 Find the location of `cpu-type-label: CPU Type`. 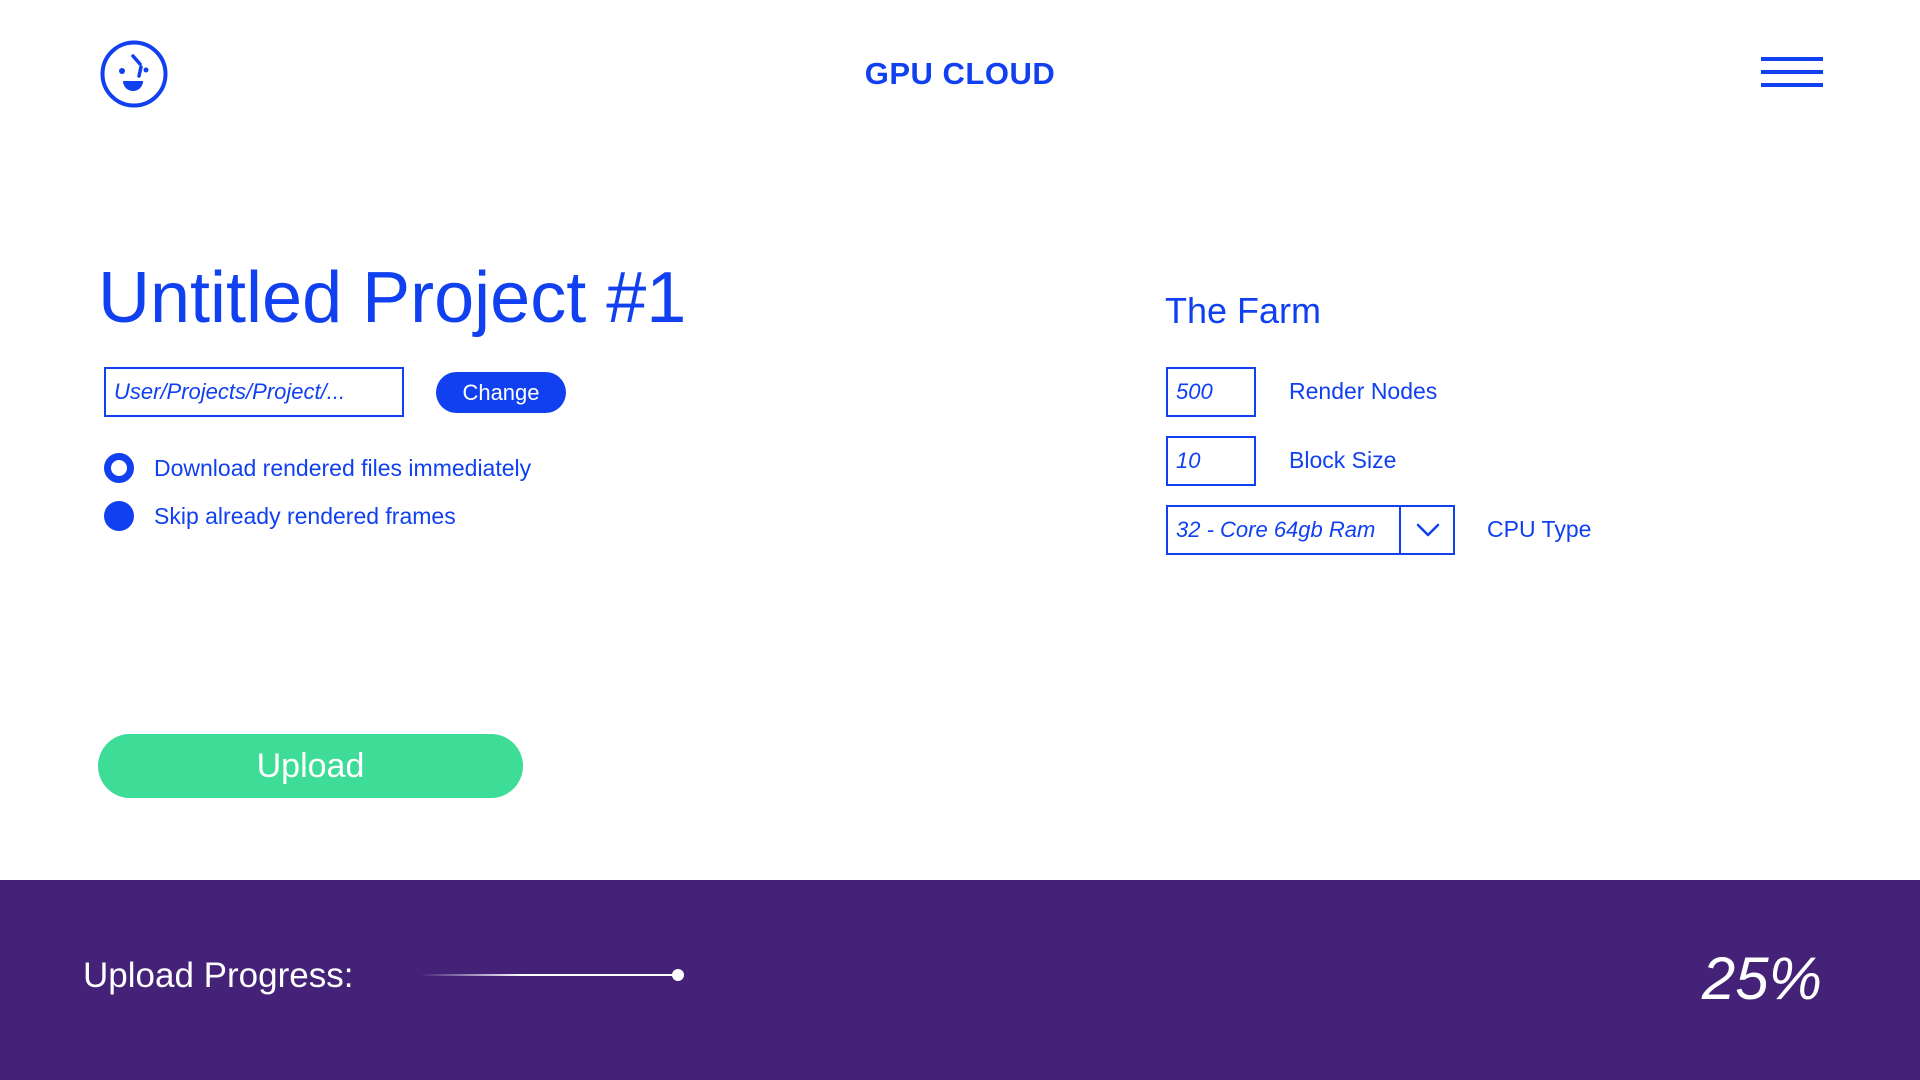

cpu-type-label: CPU Type is located at coordinates (1539, 529).